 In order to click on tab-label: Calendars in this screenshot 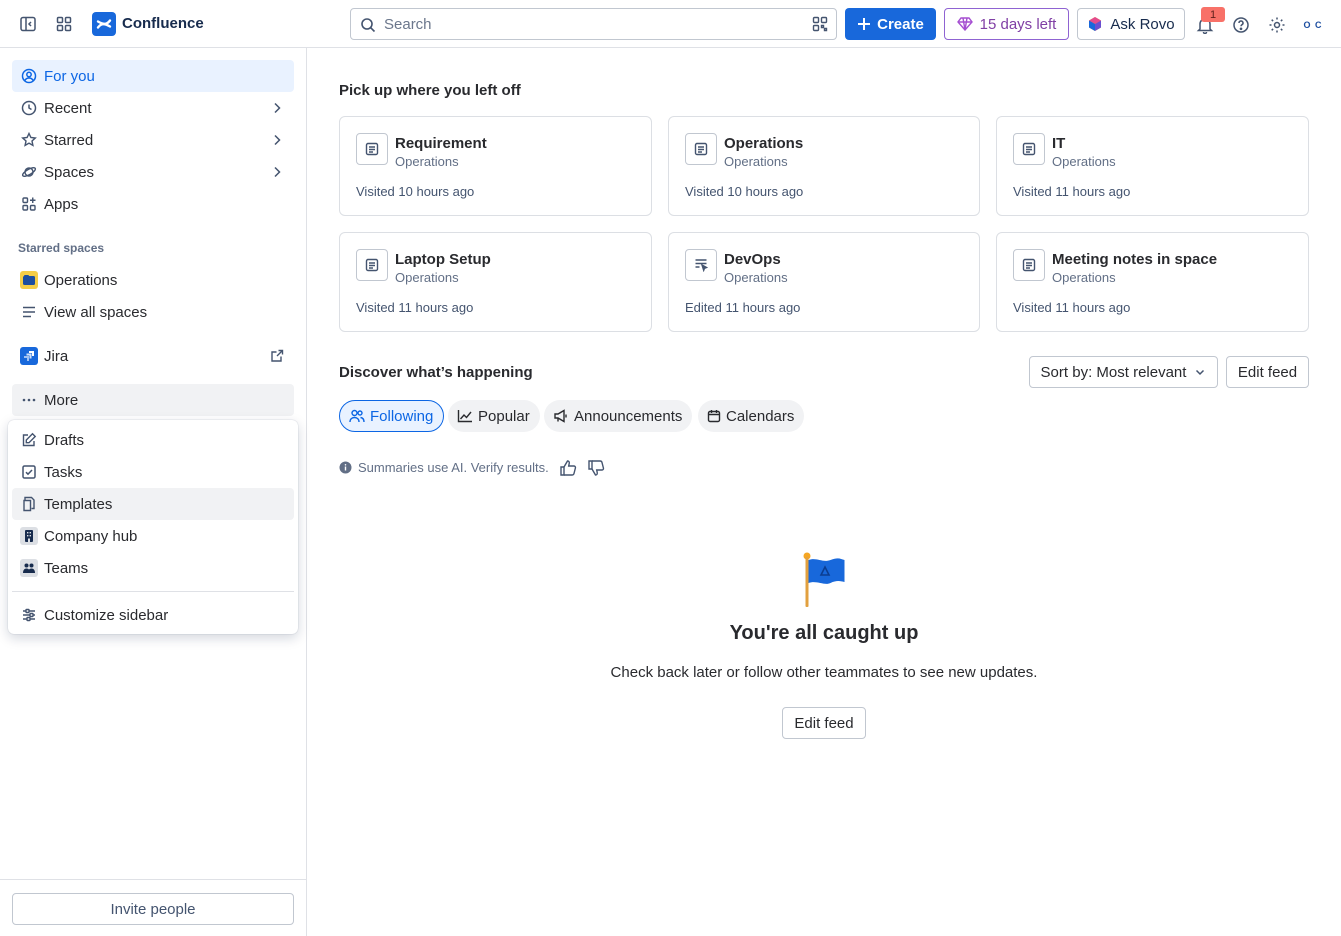, I will do `click(760, 416)`.